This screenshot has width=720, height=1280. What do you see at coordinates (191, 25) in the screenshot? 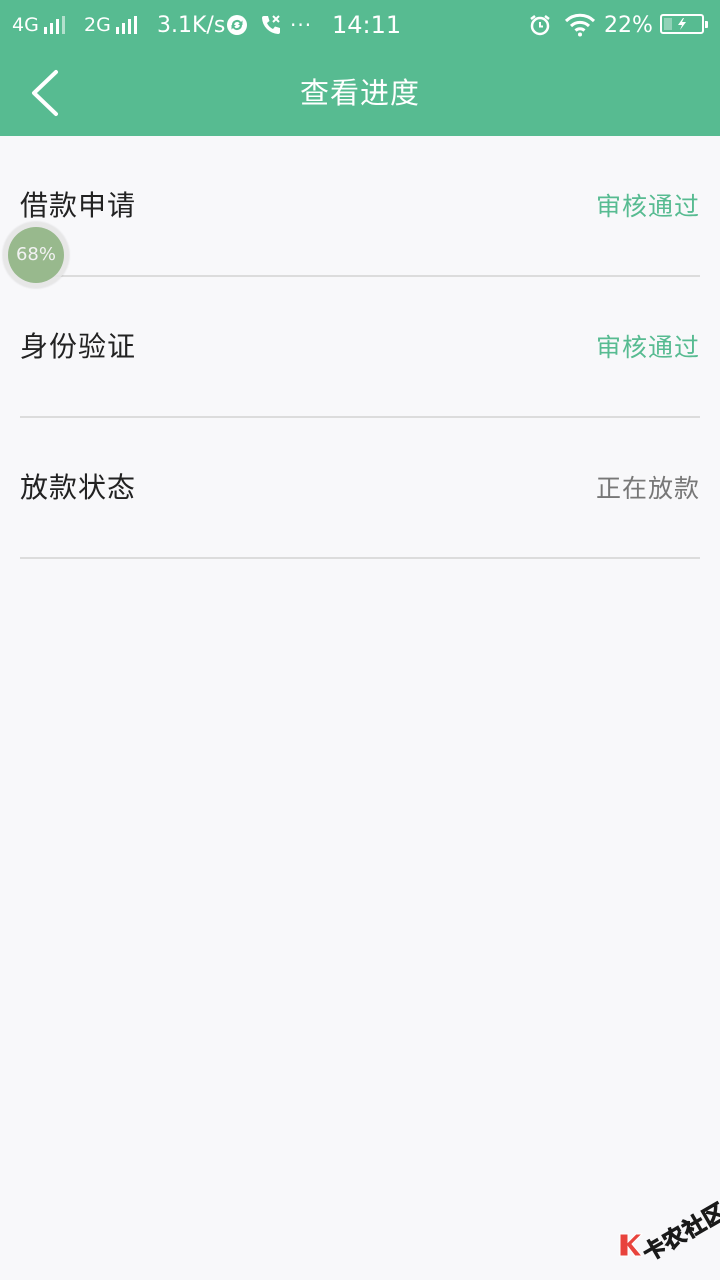
I see `net-speed: 3.1K/s` at bounding box center [191, 25].